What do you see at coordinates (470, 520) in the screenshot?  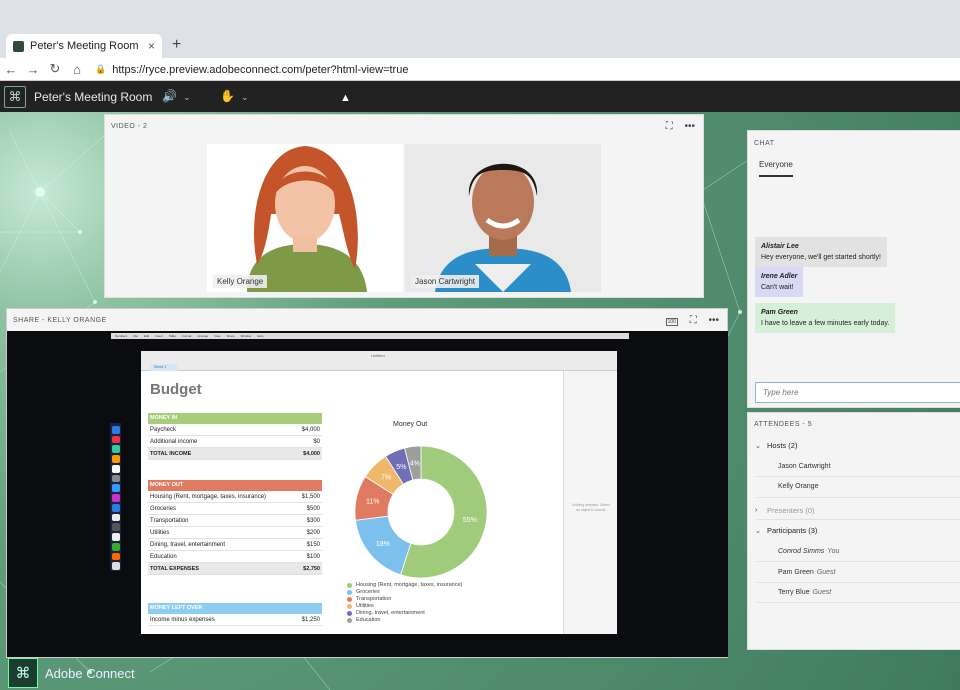 I see `slice-label: 55%` at bounding box center [470, 520].